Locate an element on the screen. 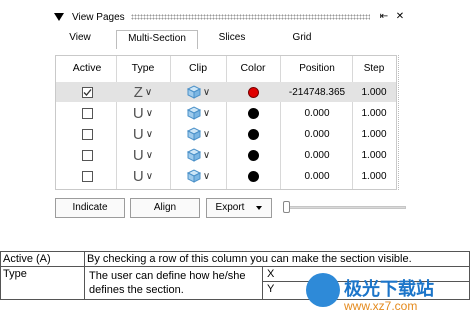 Image resolution: width=473 pixels, height=325 pixels. close-icon: ✕ is located at coordinates (400, 17).